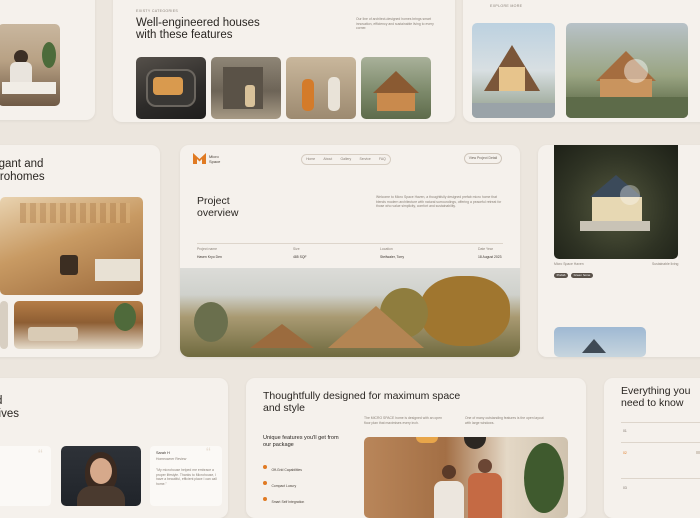 Image resolution: width=700 pixels, height=518 pixels. Describe the element at coordinates (466, 477) in the screenshot. I see `interior-people-image` at that location.